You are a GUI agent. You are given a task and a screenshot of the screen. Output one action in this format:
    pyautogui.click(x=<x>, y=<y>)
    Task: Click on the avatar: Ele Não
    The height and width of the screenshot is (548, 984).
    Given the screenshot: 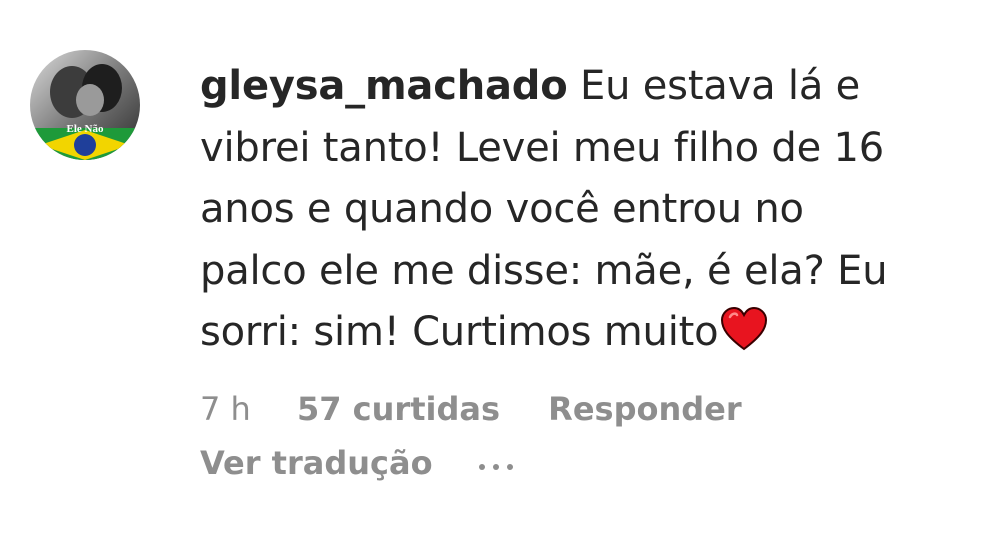 What is the action you would take?
    pyautogui.click(x=85, y=105)
    